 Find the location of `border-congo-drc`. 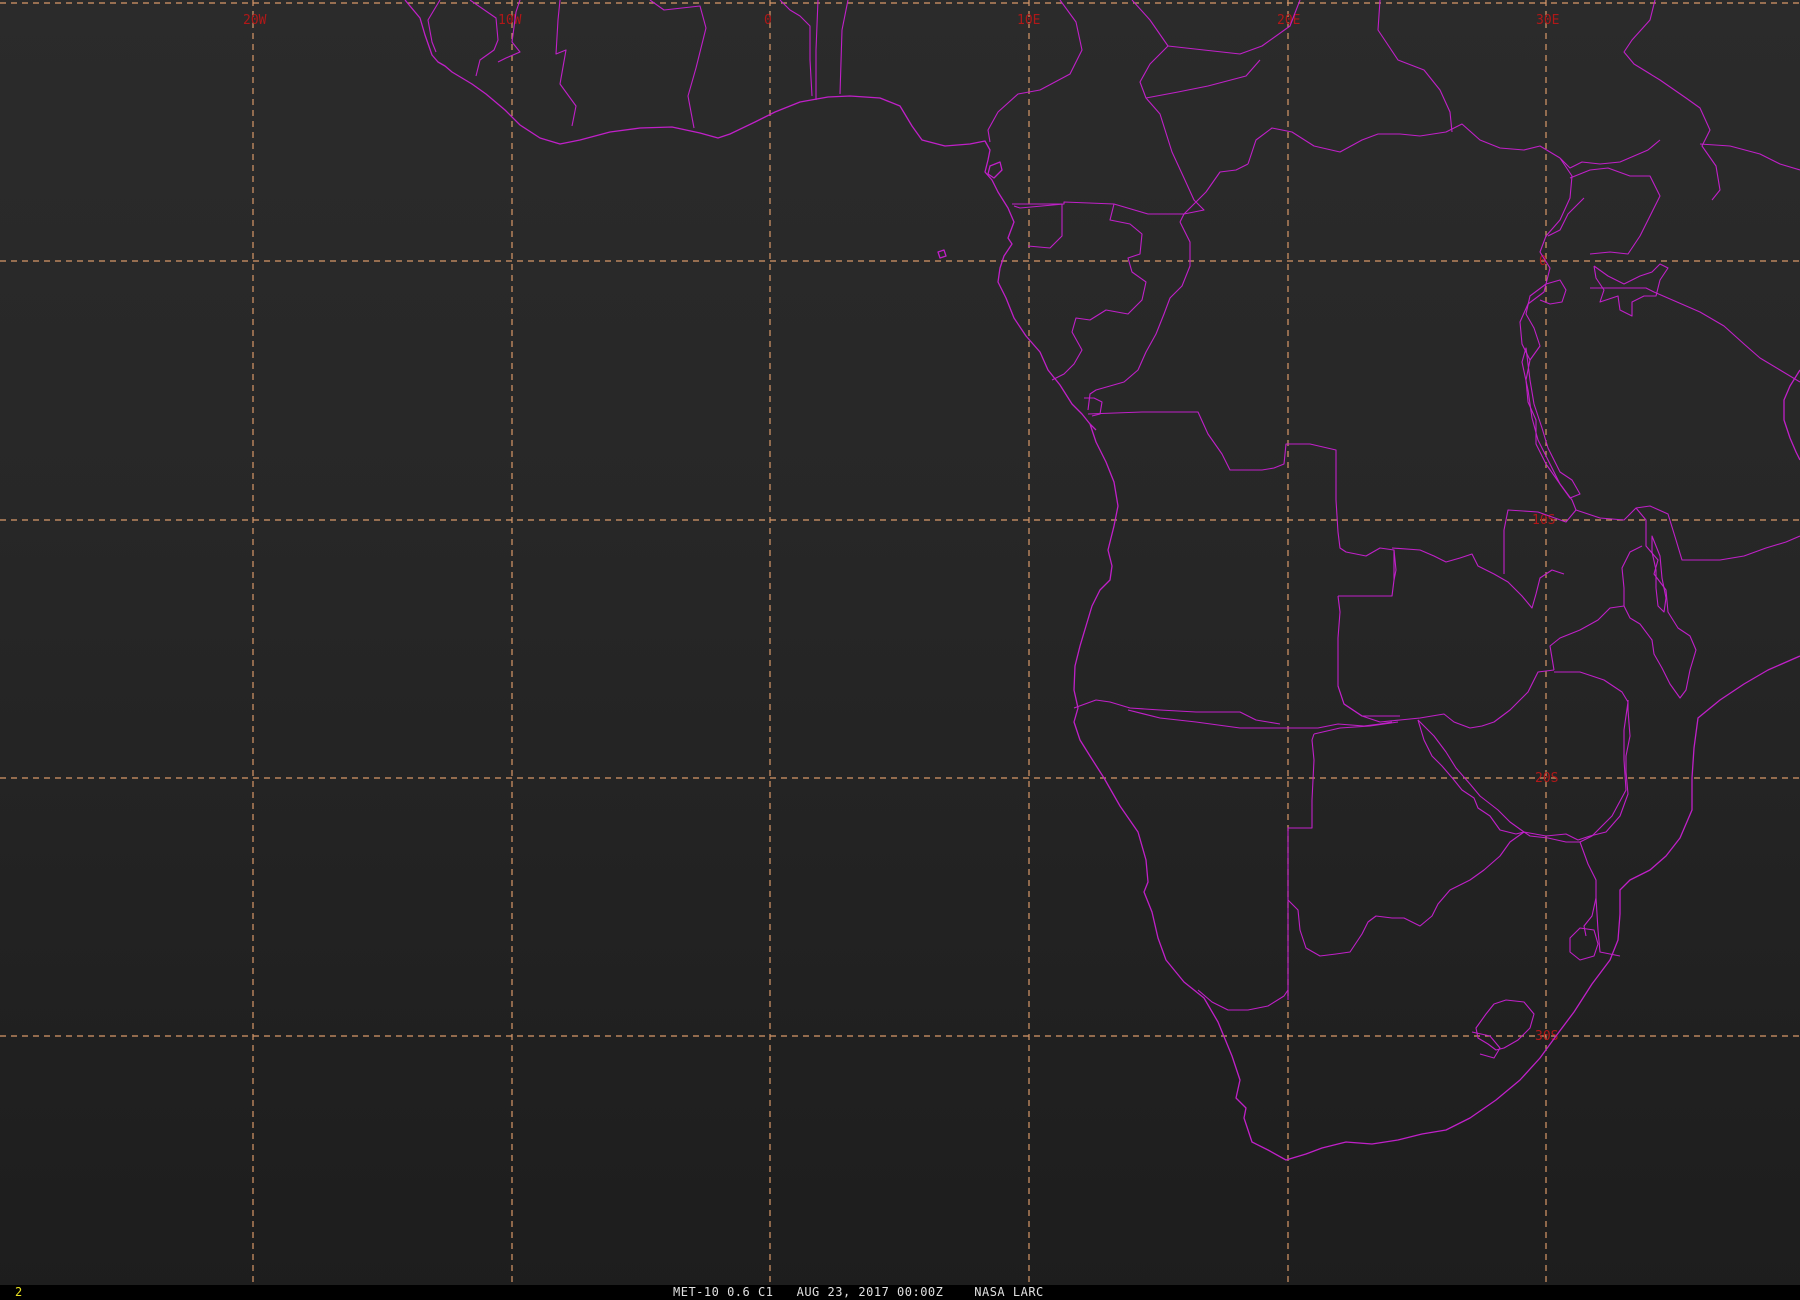

border-congo-drc is located at coordinates (1139, 316).